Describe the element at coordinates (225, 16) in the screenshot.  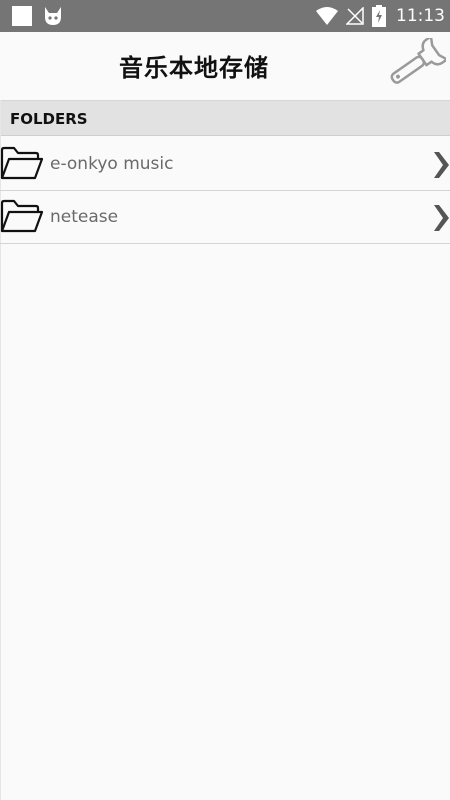
I see `status-bar: 11:13` at that location.